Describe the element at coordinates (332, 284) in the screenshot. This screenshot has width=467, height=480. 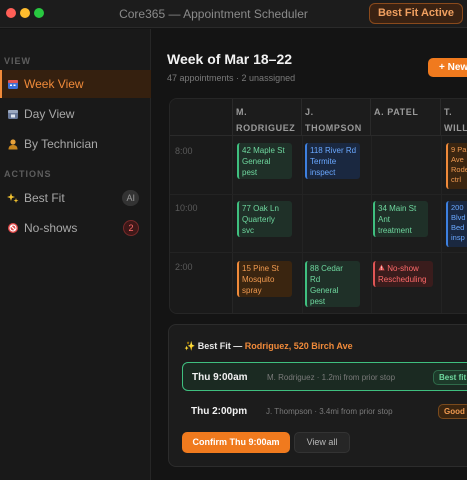
I see `appointment-card: 88 Cedar Rd General pest` at that location.